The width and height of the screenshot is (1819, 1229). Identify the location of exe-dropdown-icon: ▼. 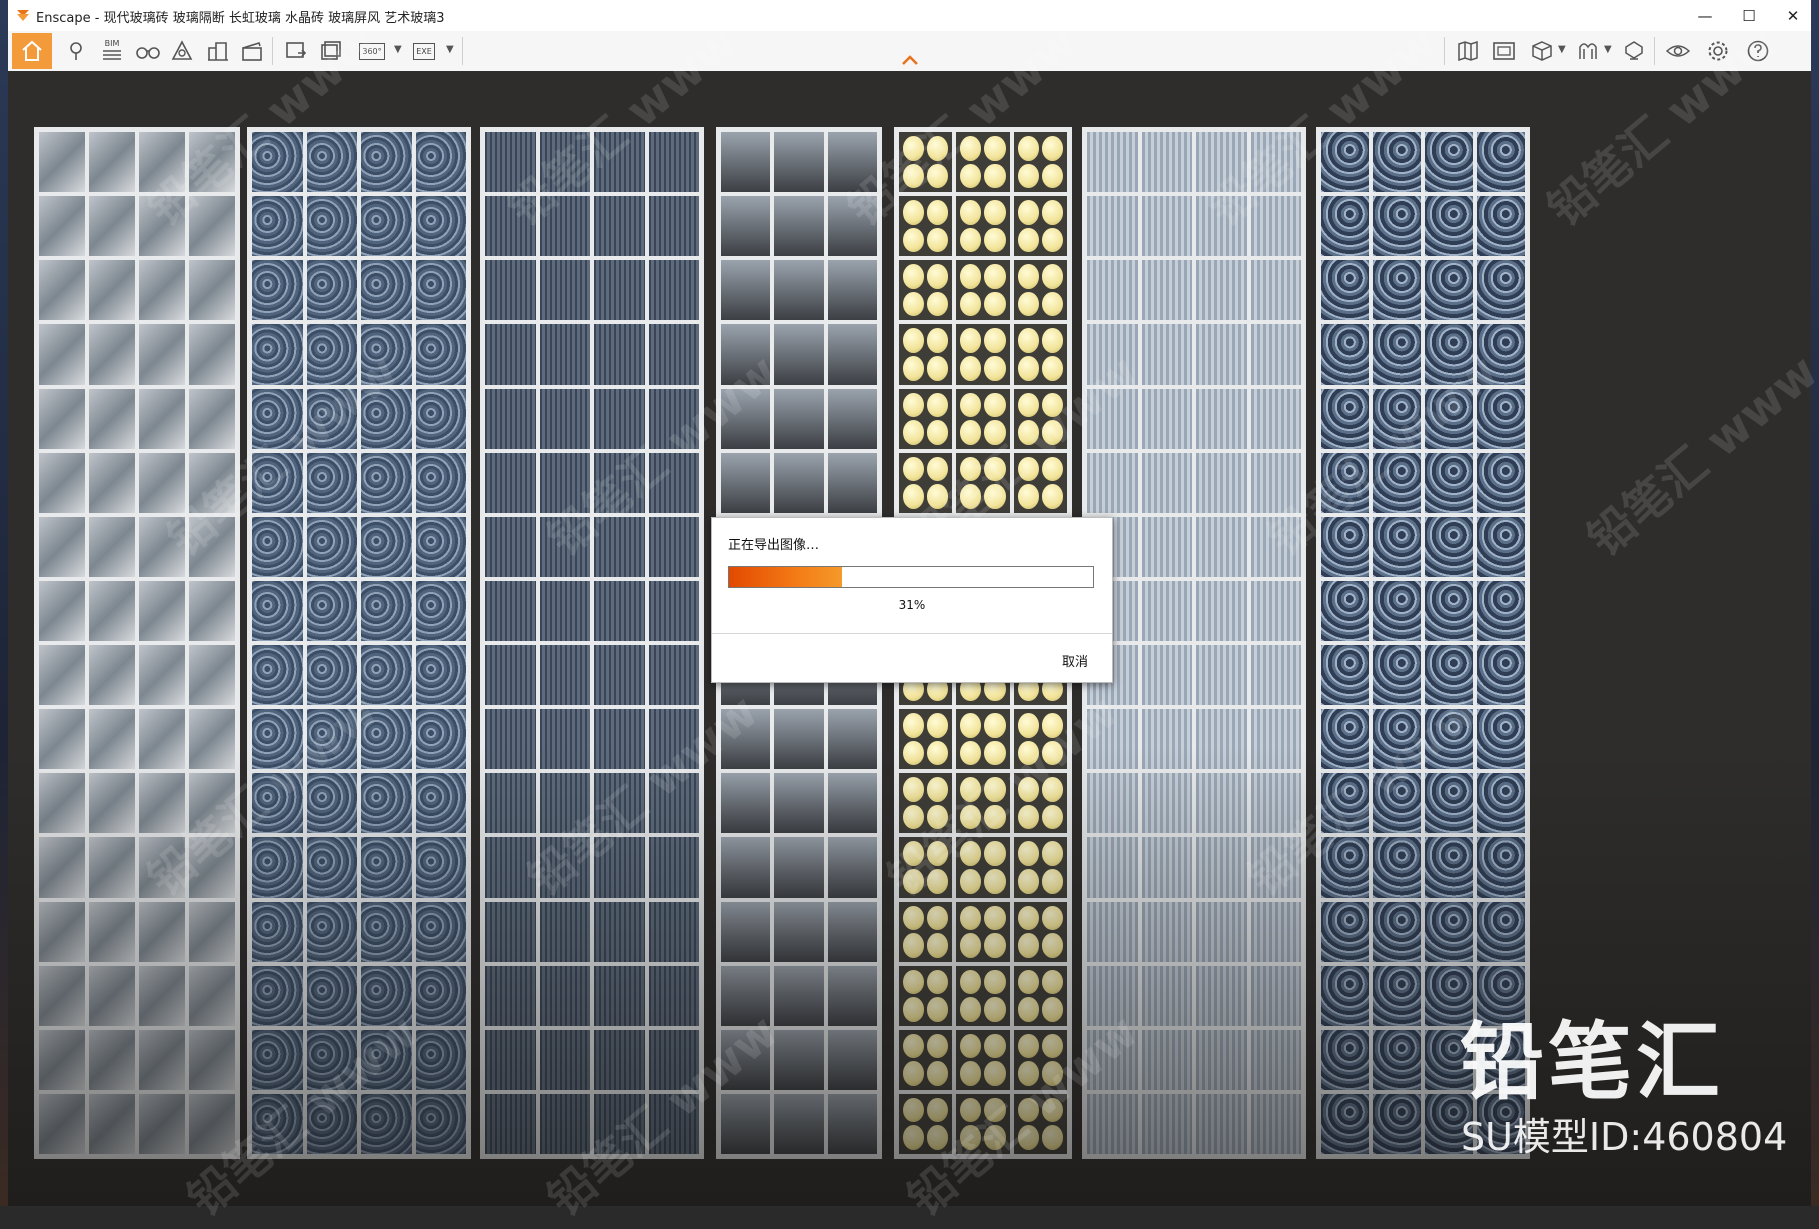
(450, 49).